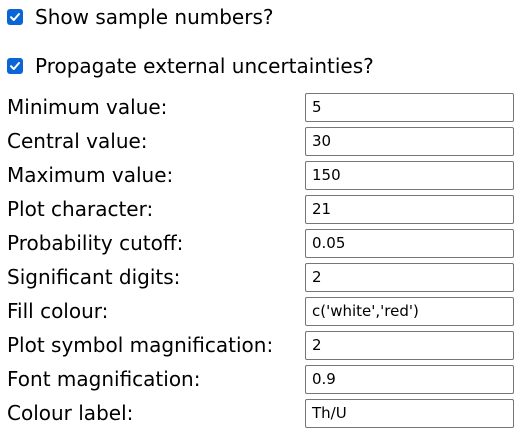 The width and height of the screenshot is (521, 435). Describe the element at coordinates (77, 141) in the screenshot. I see `central-value-label: Central value:` at that location.